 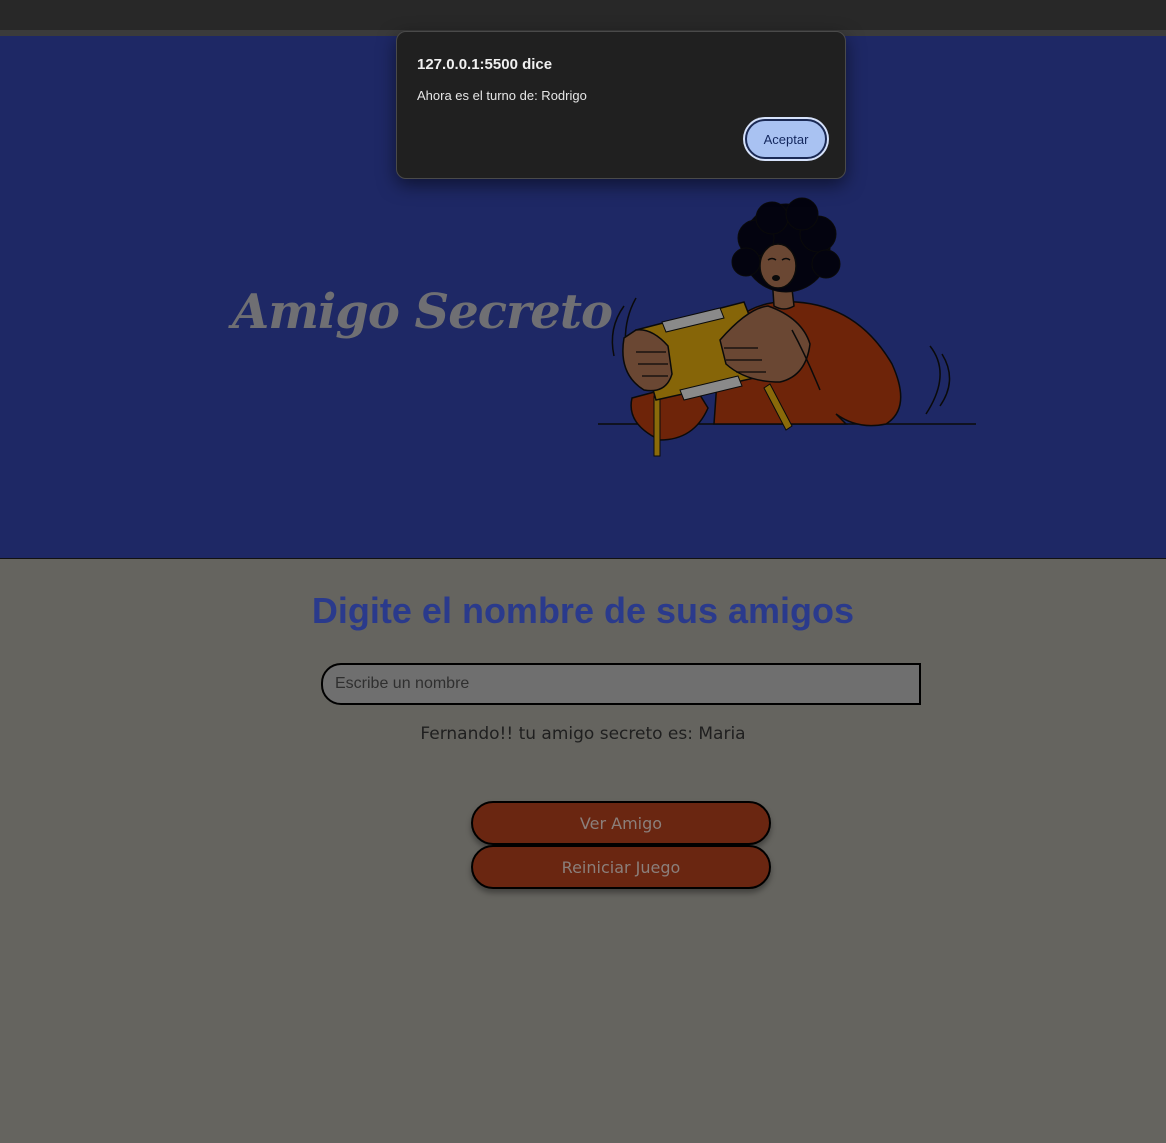 What do you see at coordinates (583, 15) in the screenshot?
I see `browser-top-bar` at bounding box center [583, 15].